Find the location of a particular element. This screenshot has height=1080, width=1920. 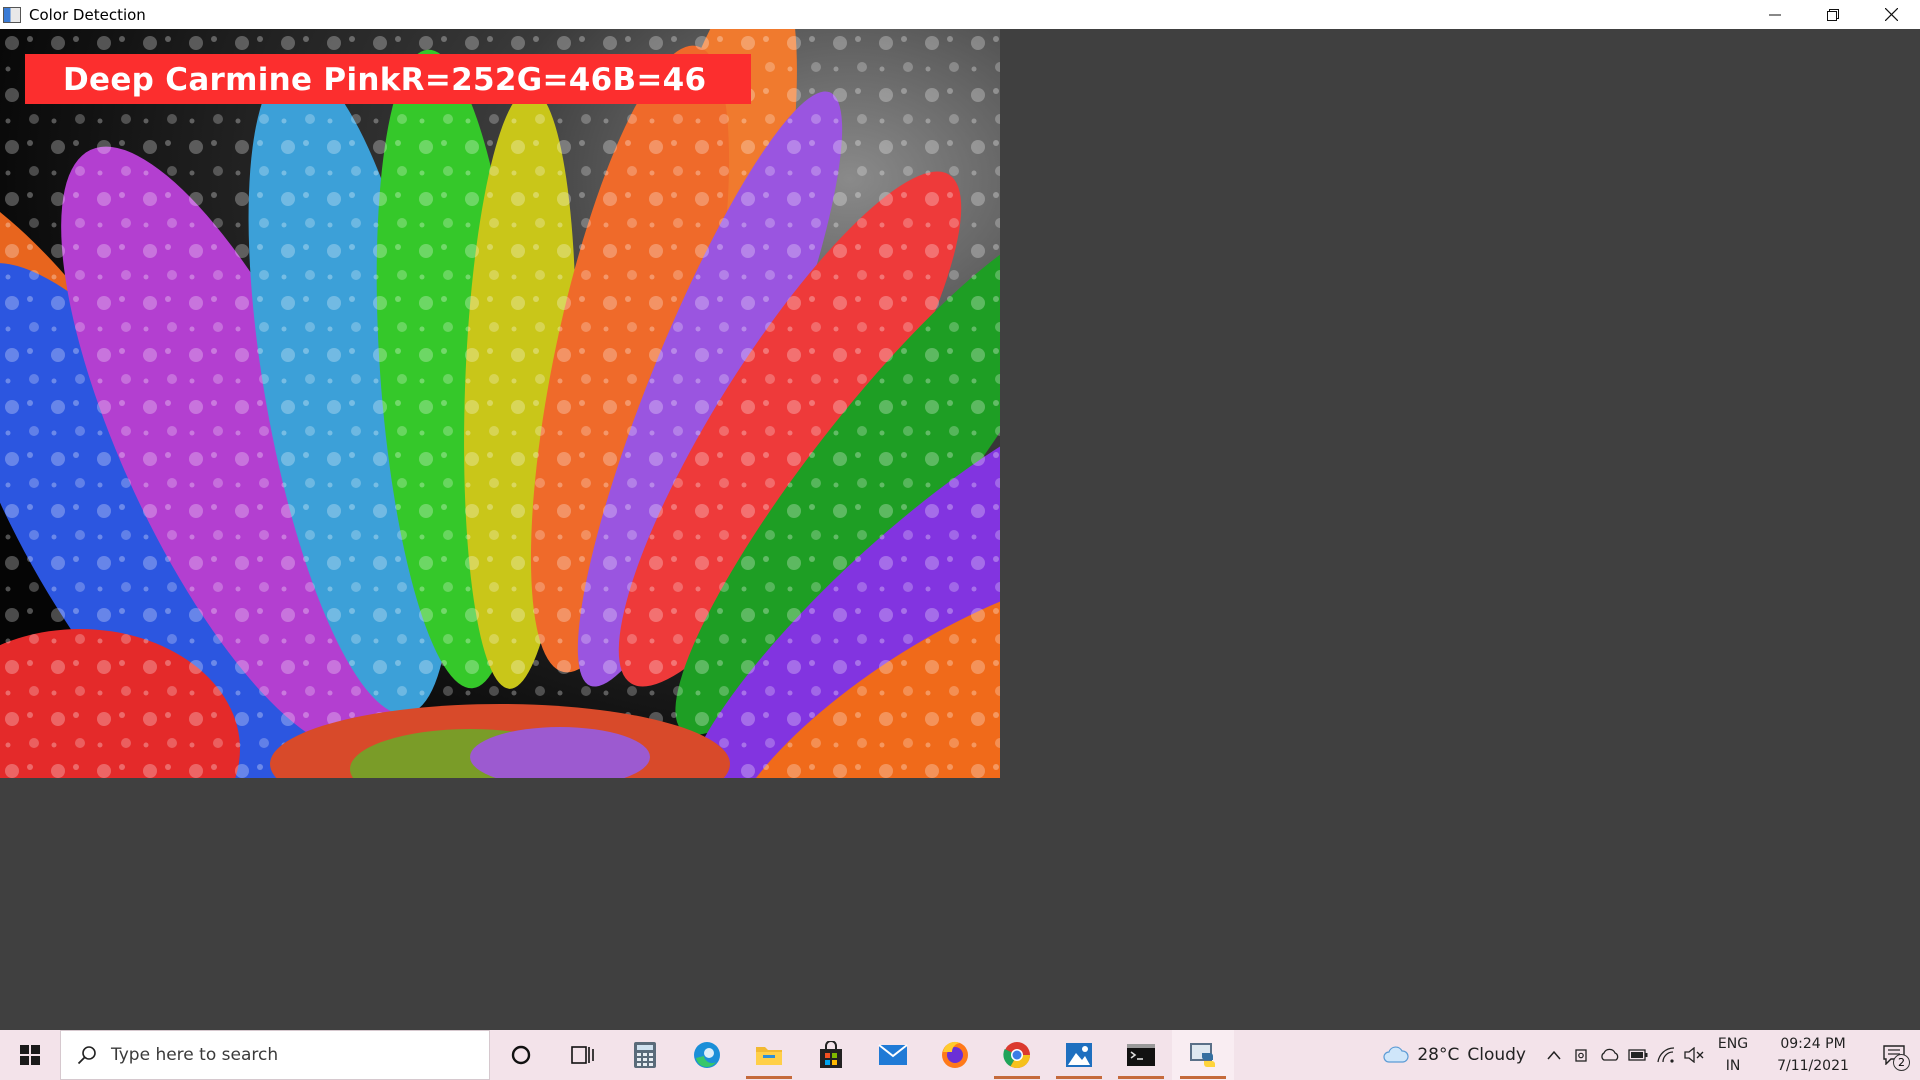

notification-count-badge: 2 is located at coordinates (1901, 1062).